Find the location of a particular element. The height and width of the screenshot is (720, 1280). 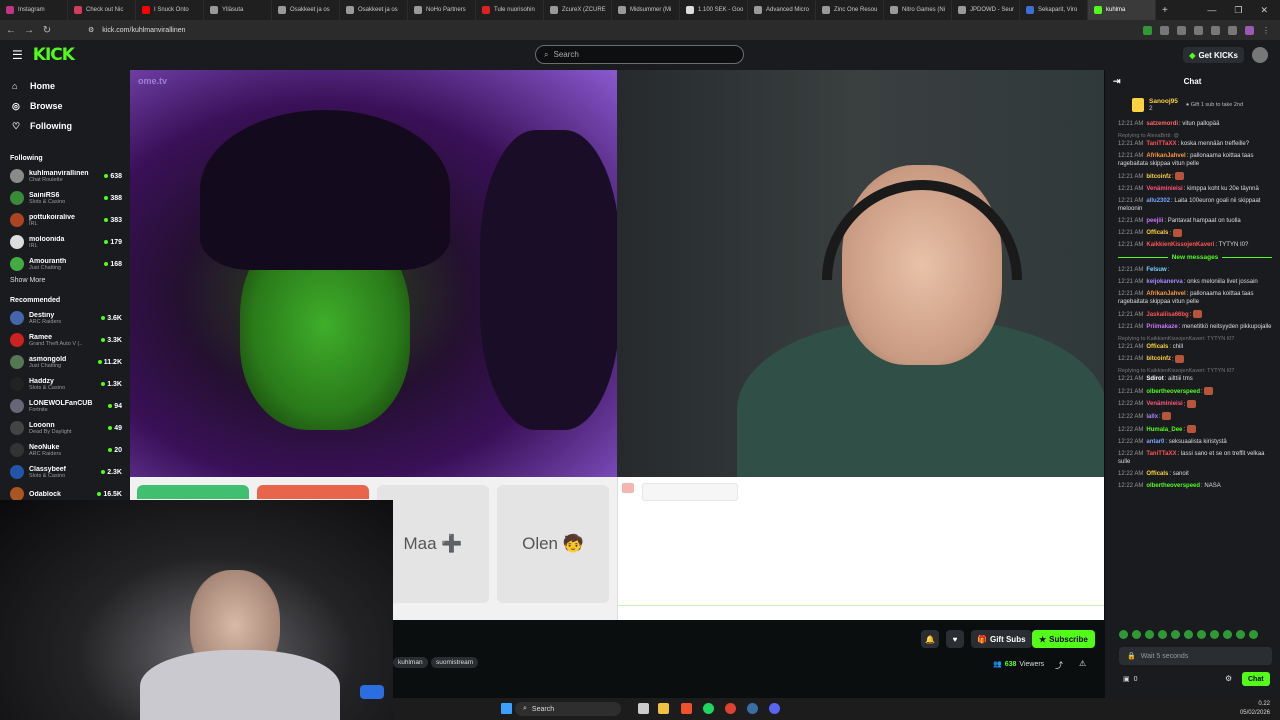

message-username: peejiii is located at coordinates (1154, 221).